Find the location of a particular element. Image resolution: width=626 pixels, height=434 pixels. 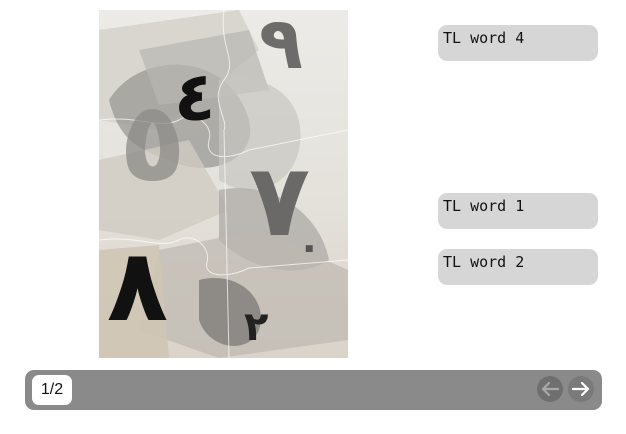

word-card-2: TL word 2 is located at coordinates (518, 267).